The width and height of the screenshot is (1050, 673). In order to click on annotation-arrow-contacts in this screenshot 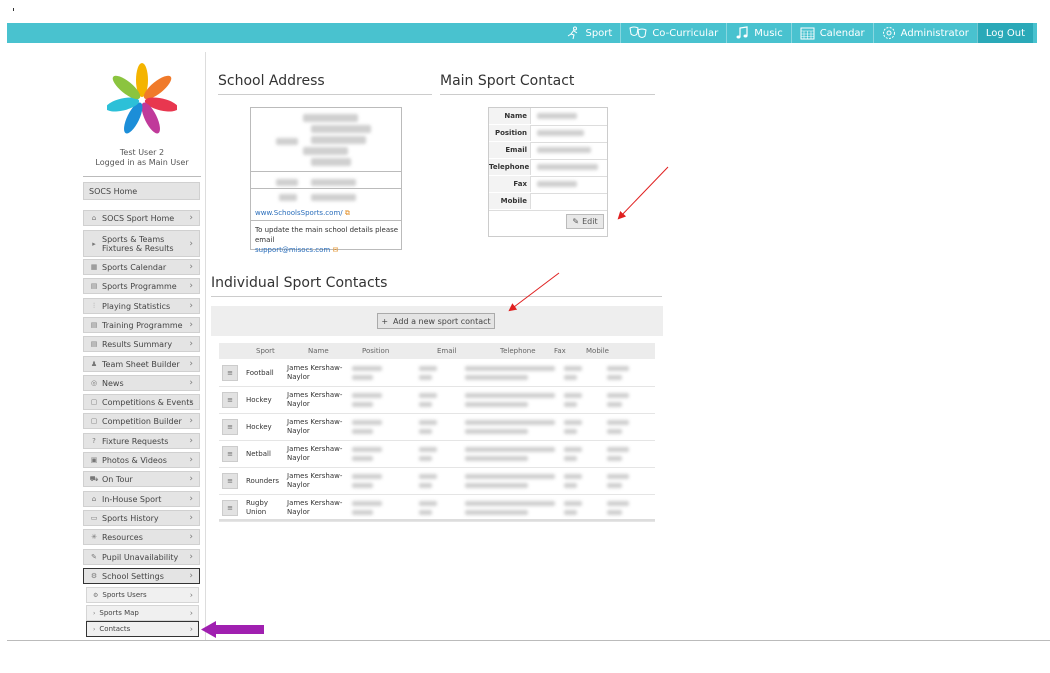, I will do `click(232, 629)`.